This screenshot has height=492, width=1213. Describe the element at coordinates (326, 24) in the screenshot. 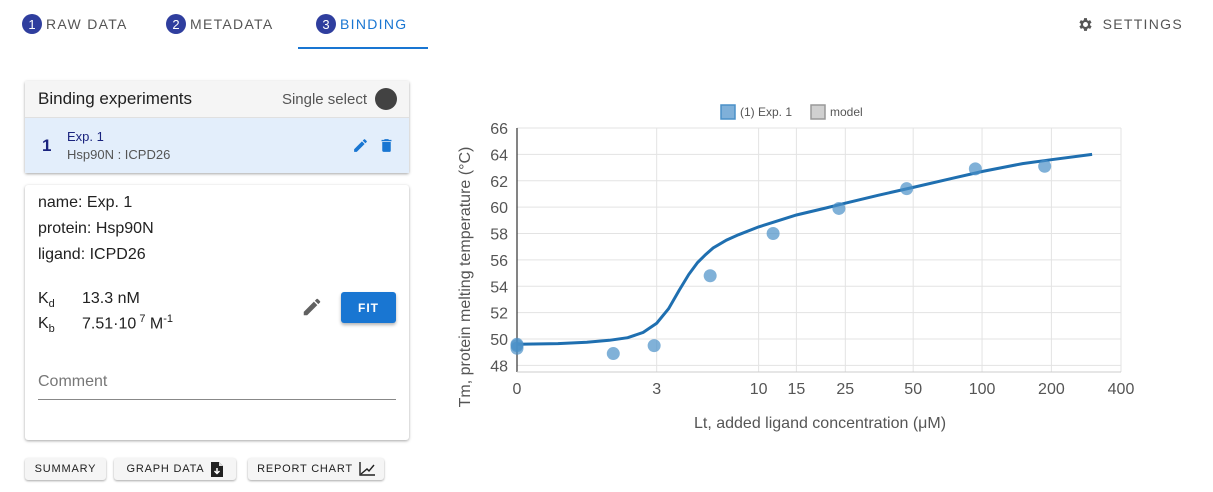

I see `tab-number-badge: 3` at that location.